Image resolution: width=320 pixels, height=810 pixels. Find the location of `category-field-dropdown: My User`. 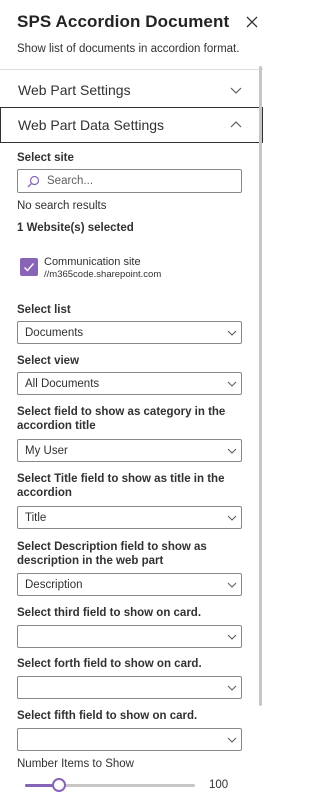

category-field-dropdown: My User is located at coordinates (129, 450).